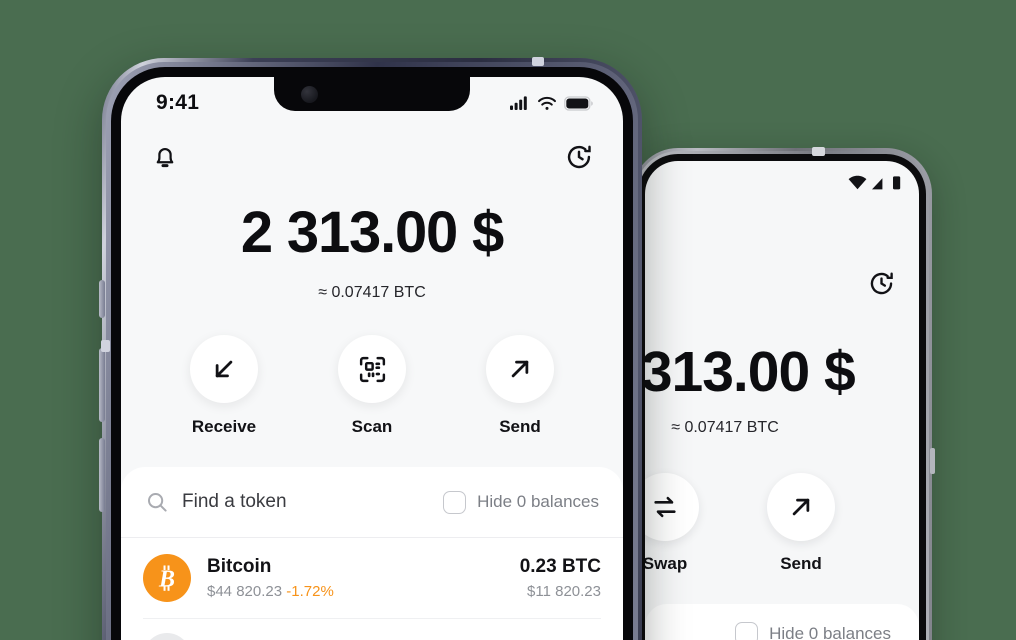 The height and width of the screenshot is (640, 1016). What do you see at coordinates (520, 426) in the screenshot?
I see `ios-action-label: Send` at bounding box center [520, 426].